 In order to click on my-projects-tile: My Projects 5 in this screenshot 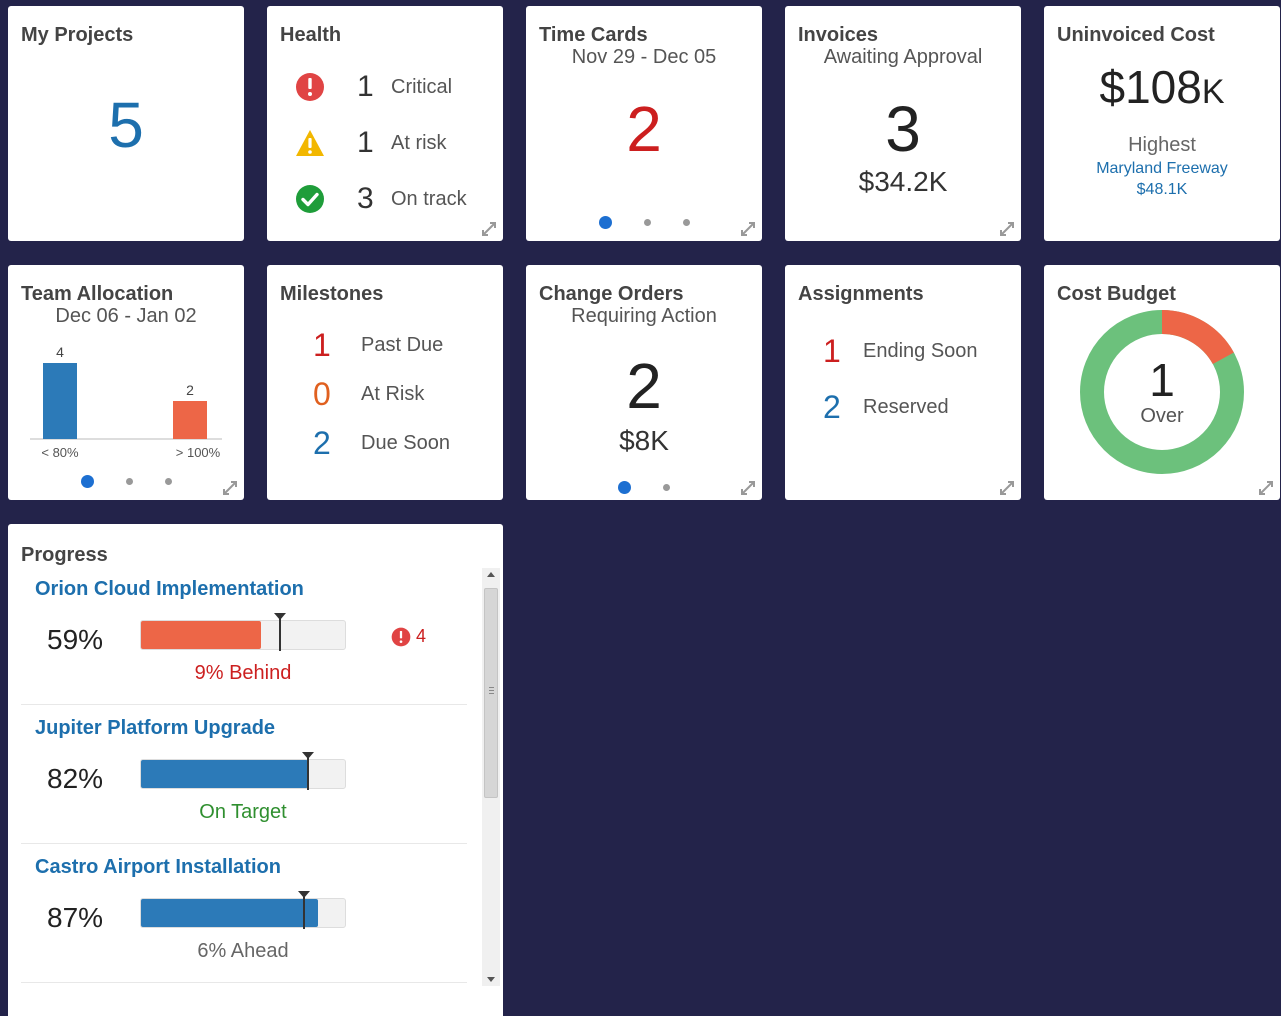, I will do `click(126, 123)`.